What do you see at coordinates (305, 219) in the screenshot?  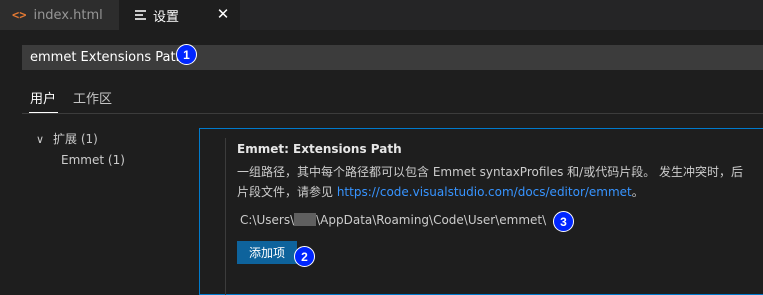 I see `redacted-username` at bounding box center [305, 219].